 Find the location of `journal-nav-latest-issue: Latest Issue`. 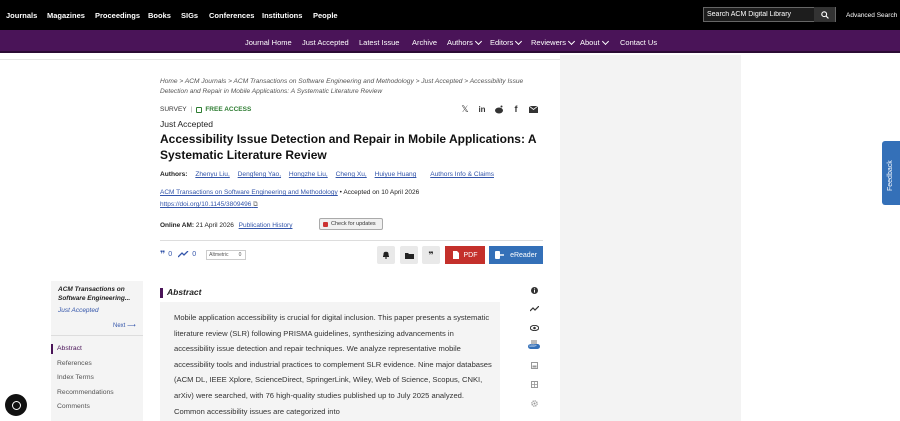

journal-nav-latest-issue: Latest Issue is located at coordinates (379, 42).